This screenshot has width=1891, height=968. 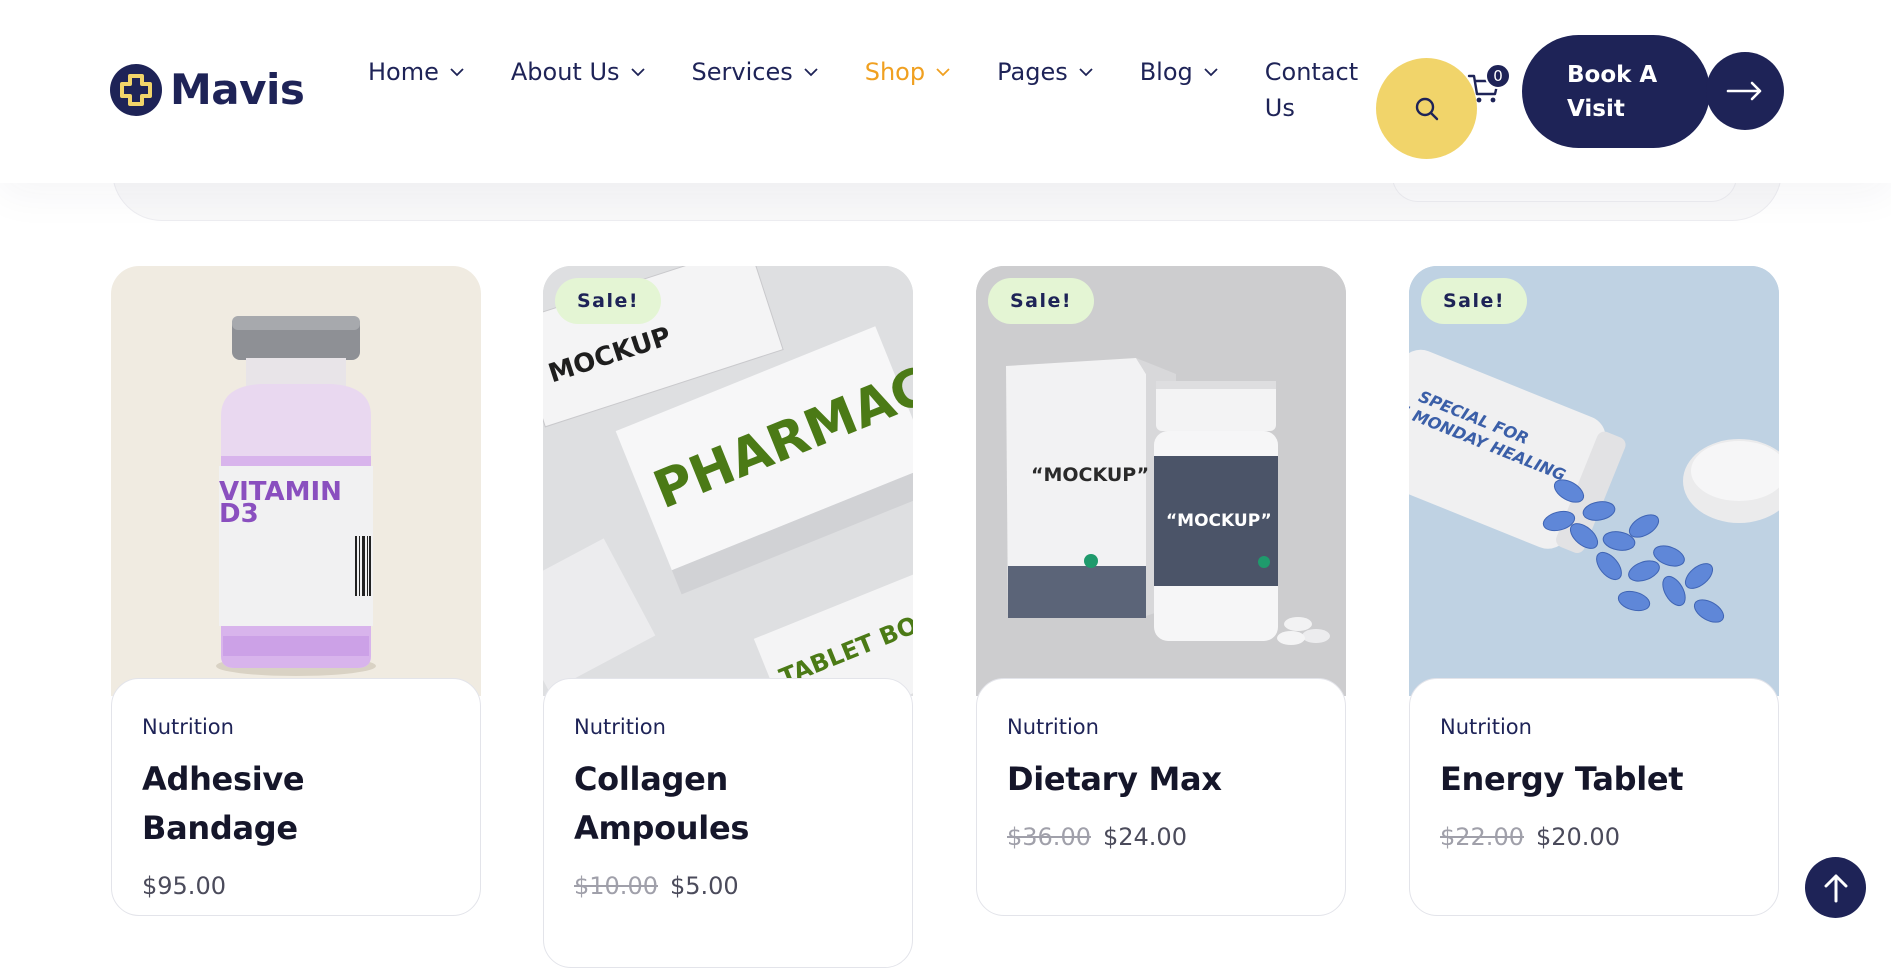 What do you see at coordinates (1166, 72) in the screenshot?
I see `nav-label: Blog` at bounding box center [1166, 72].